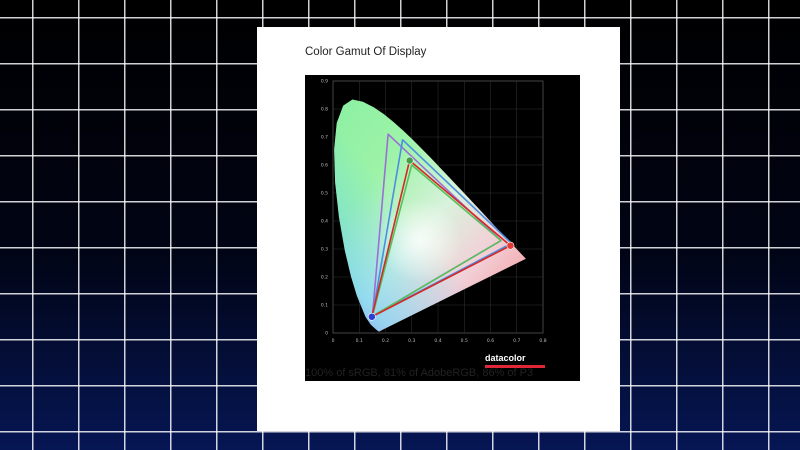  What do you see at coordinates (333, 341) in the screenshot?
I see `x-tick-label: 0` at bounding box center [333, 341].